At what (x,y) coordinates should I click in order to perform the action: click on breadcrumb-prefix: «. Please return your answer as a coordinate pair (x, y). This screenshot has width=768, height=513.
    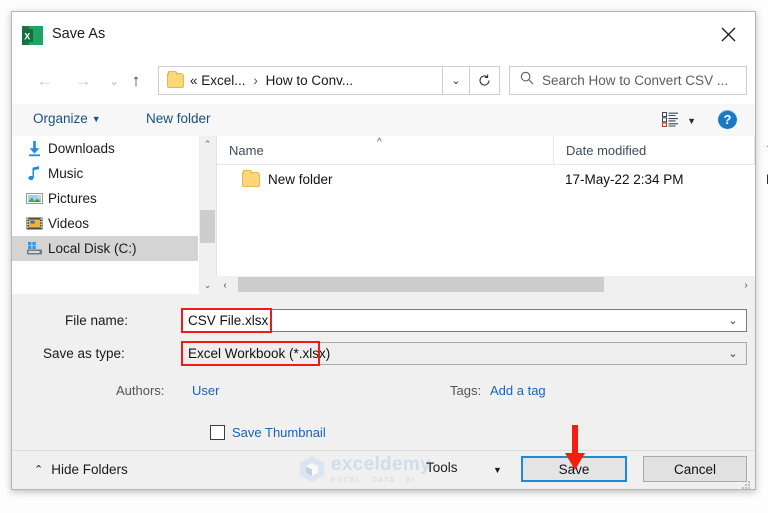
    Looking at the image, I should click on (194, 80).